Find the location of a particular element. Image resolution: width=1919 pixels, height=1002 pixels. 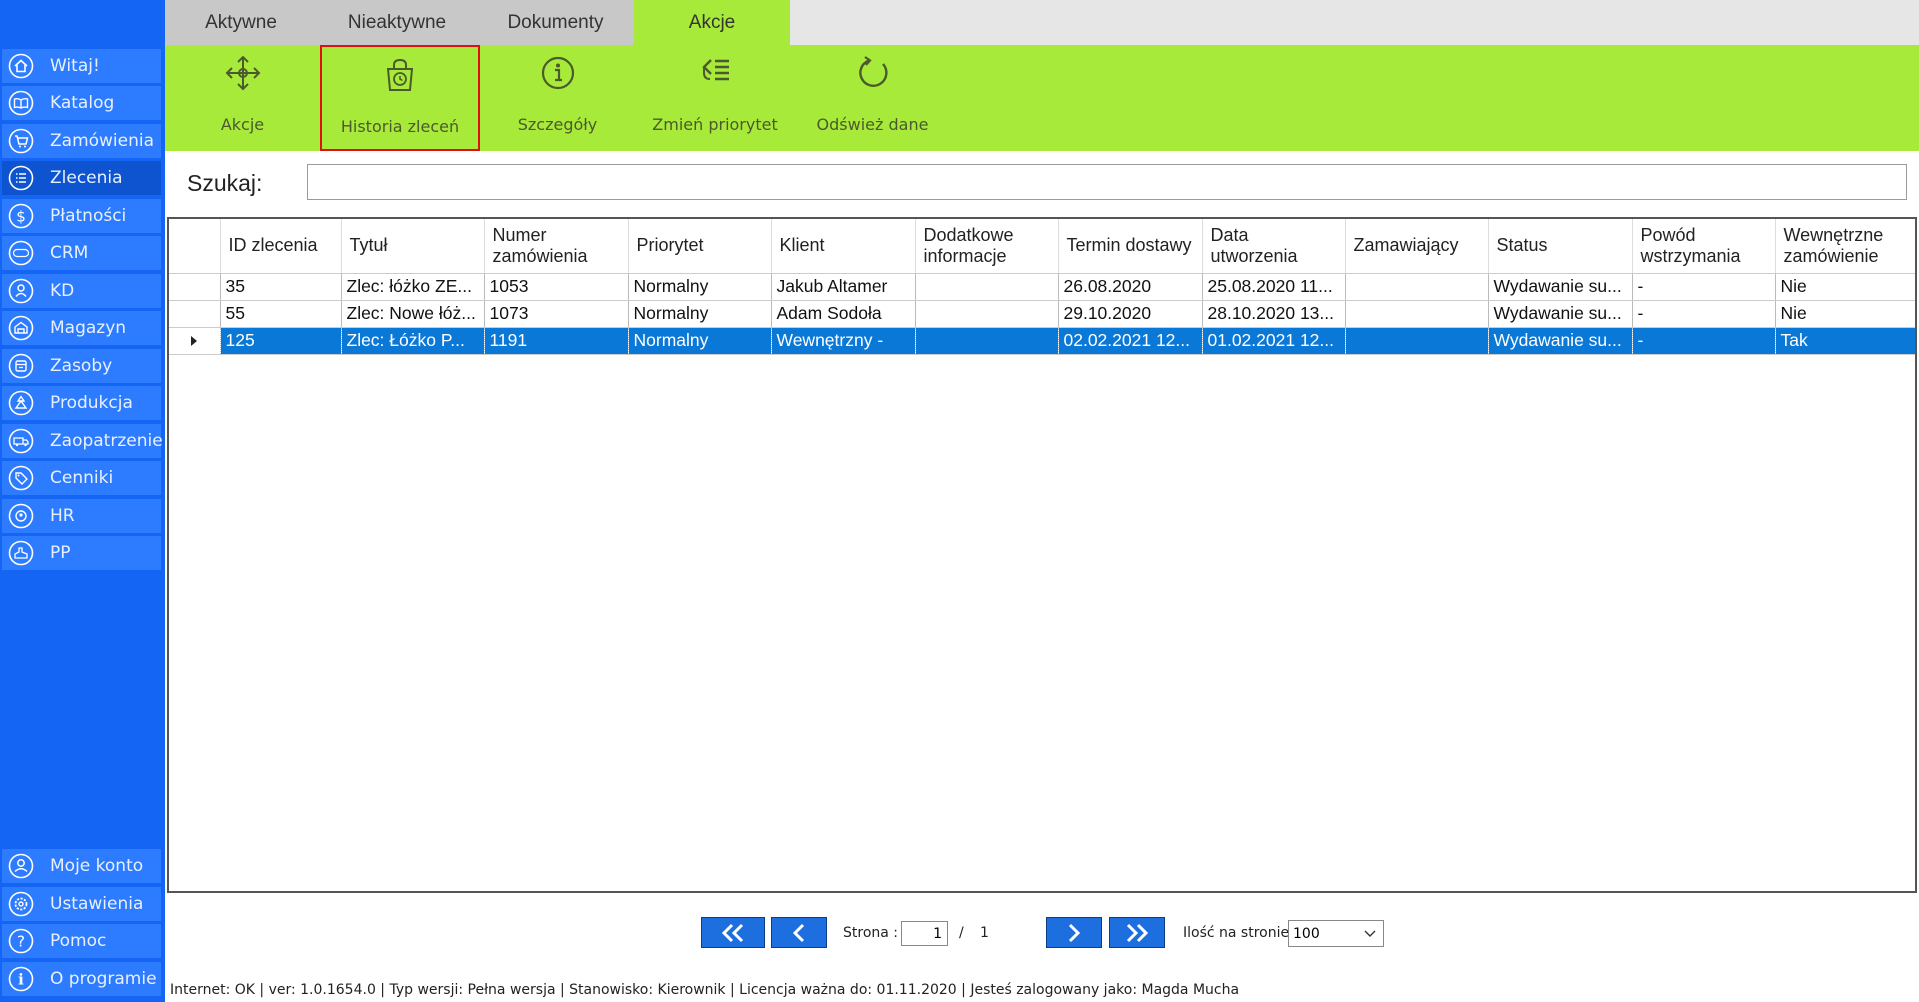

column-header: Status is located at coordinates (1560, 246).